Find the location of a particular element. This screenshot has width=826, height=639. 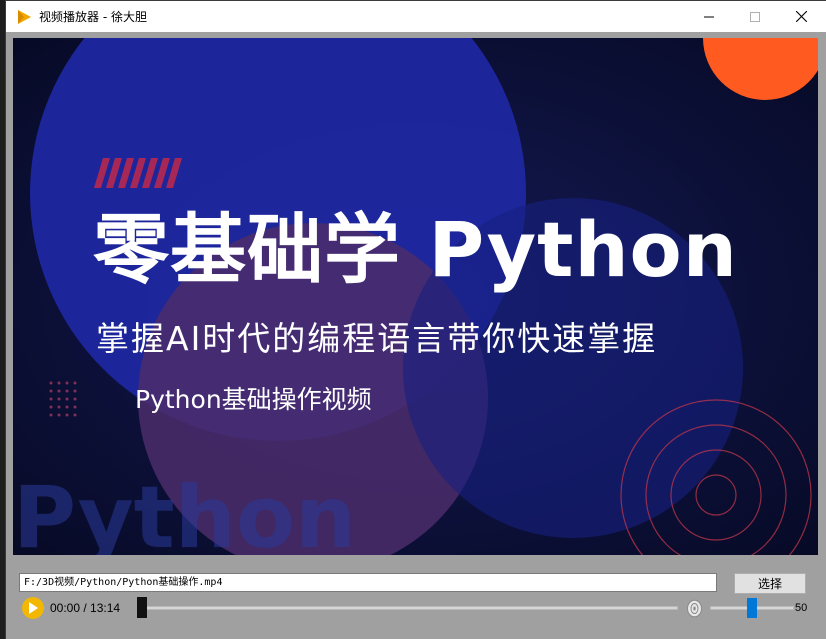

close-icon is located at coordinates (801, 16).